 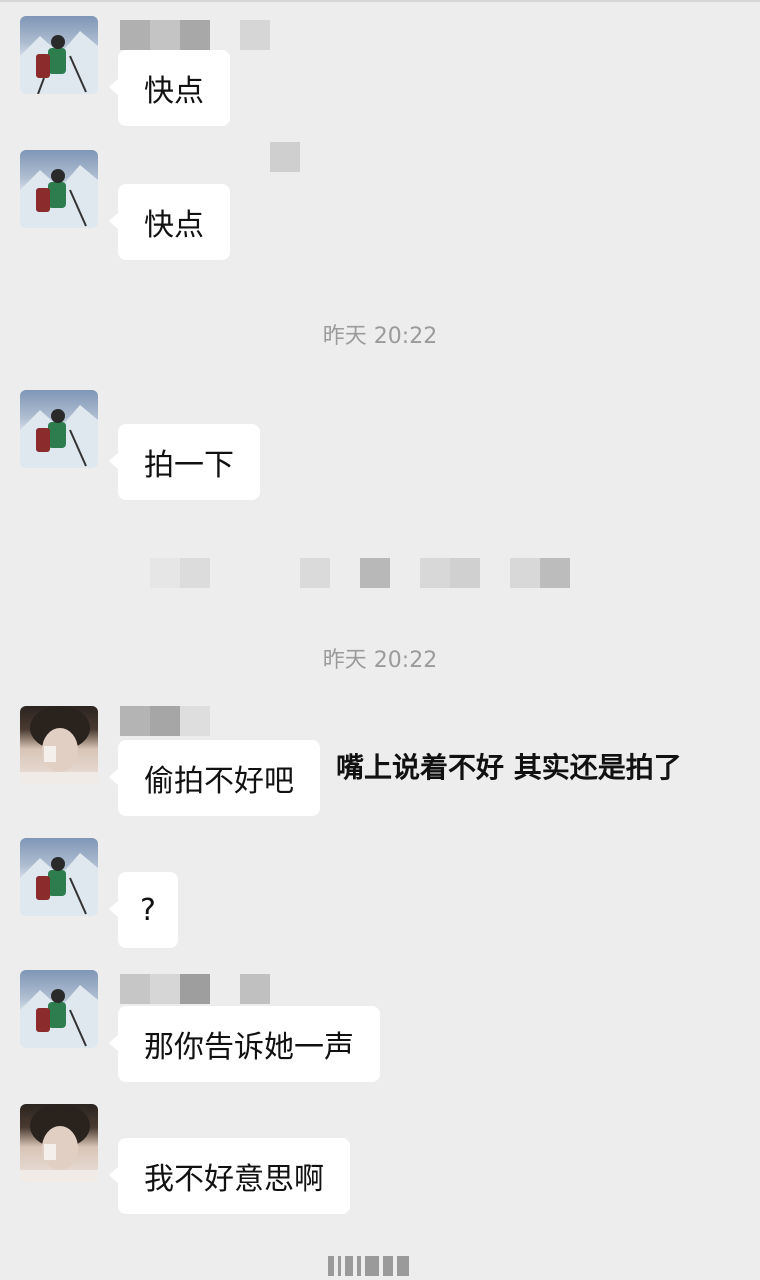 What do you see at coordinates (189, 465) in the screenshot?
I see `message-text: 拍一下` at bounding box center [189, 465].